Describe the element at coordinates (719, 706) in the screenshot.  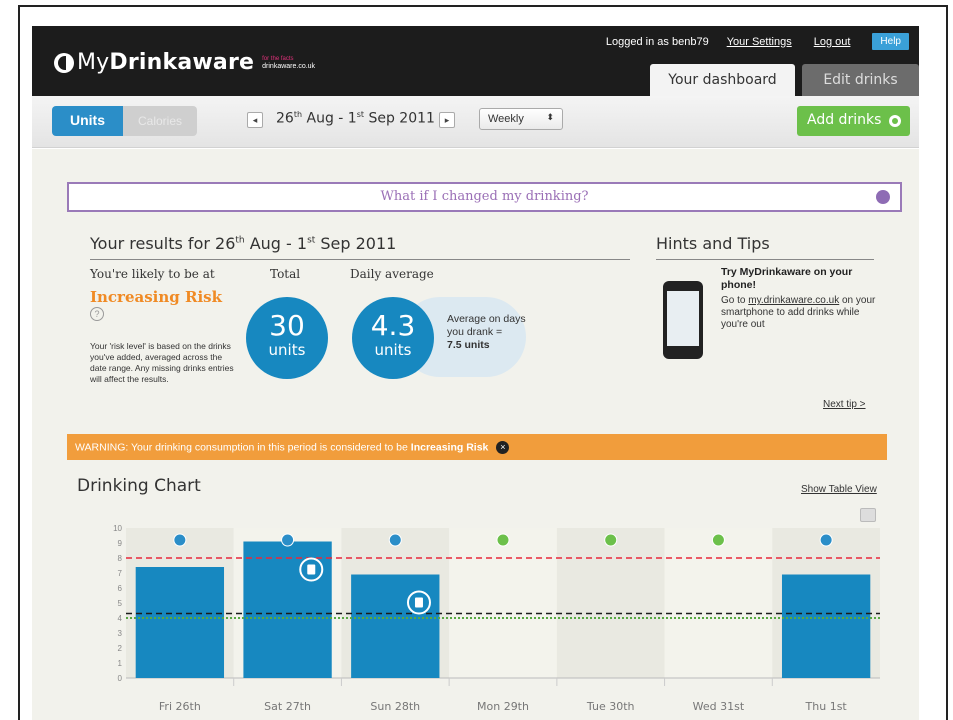
I see `day-label: Wed 31st` at that location.